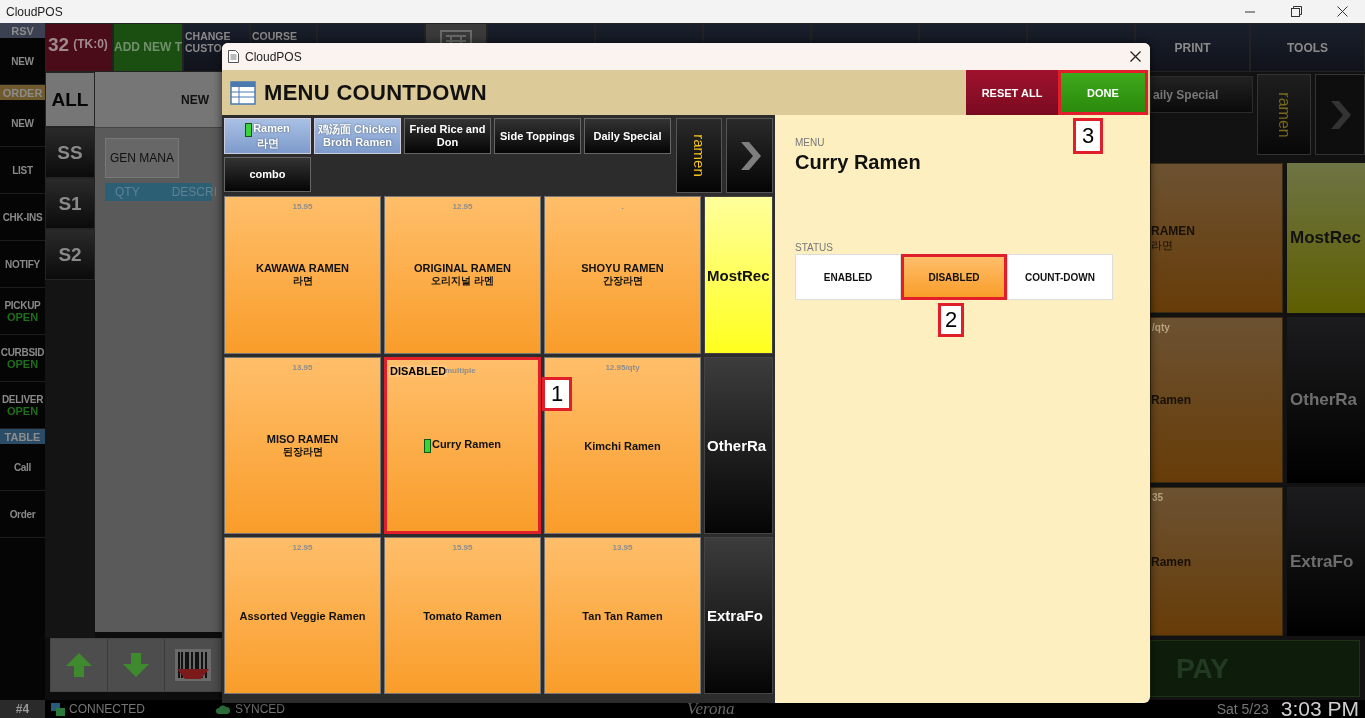 This screenshot has width=1365, height=718. Describe the element at coordinates (810, 142) in the screenshot. I see `field-label: MENU` at that location.